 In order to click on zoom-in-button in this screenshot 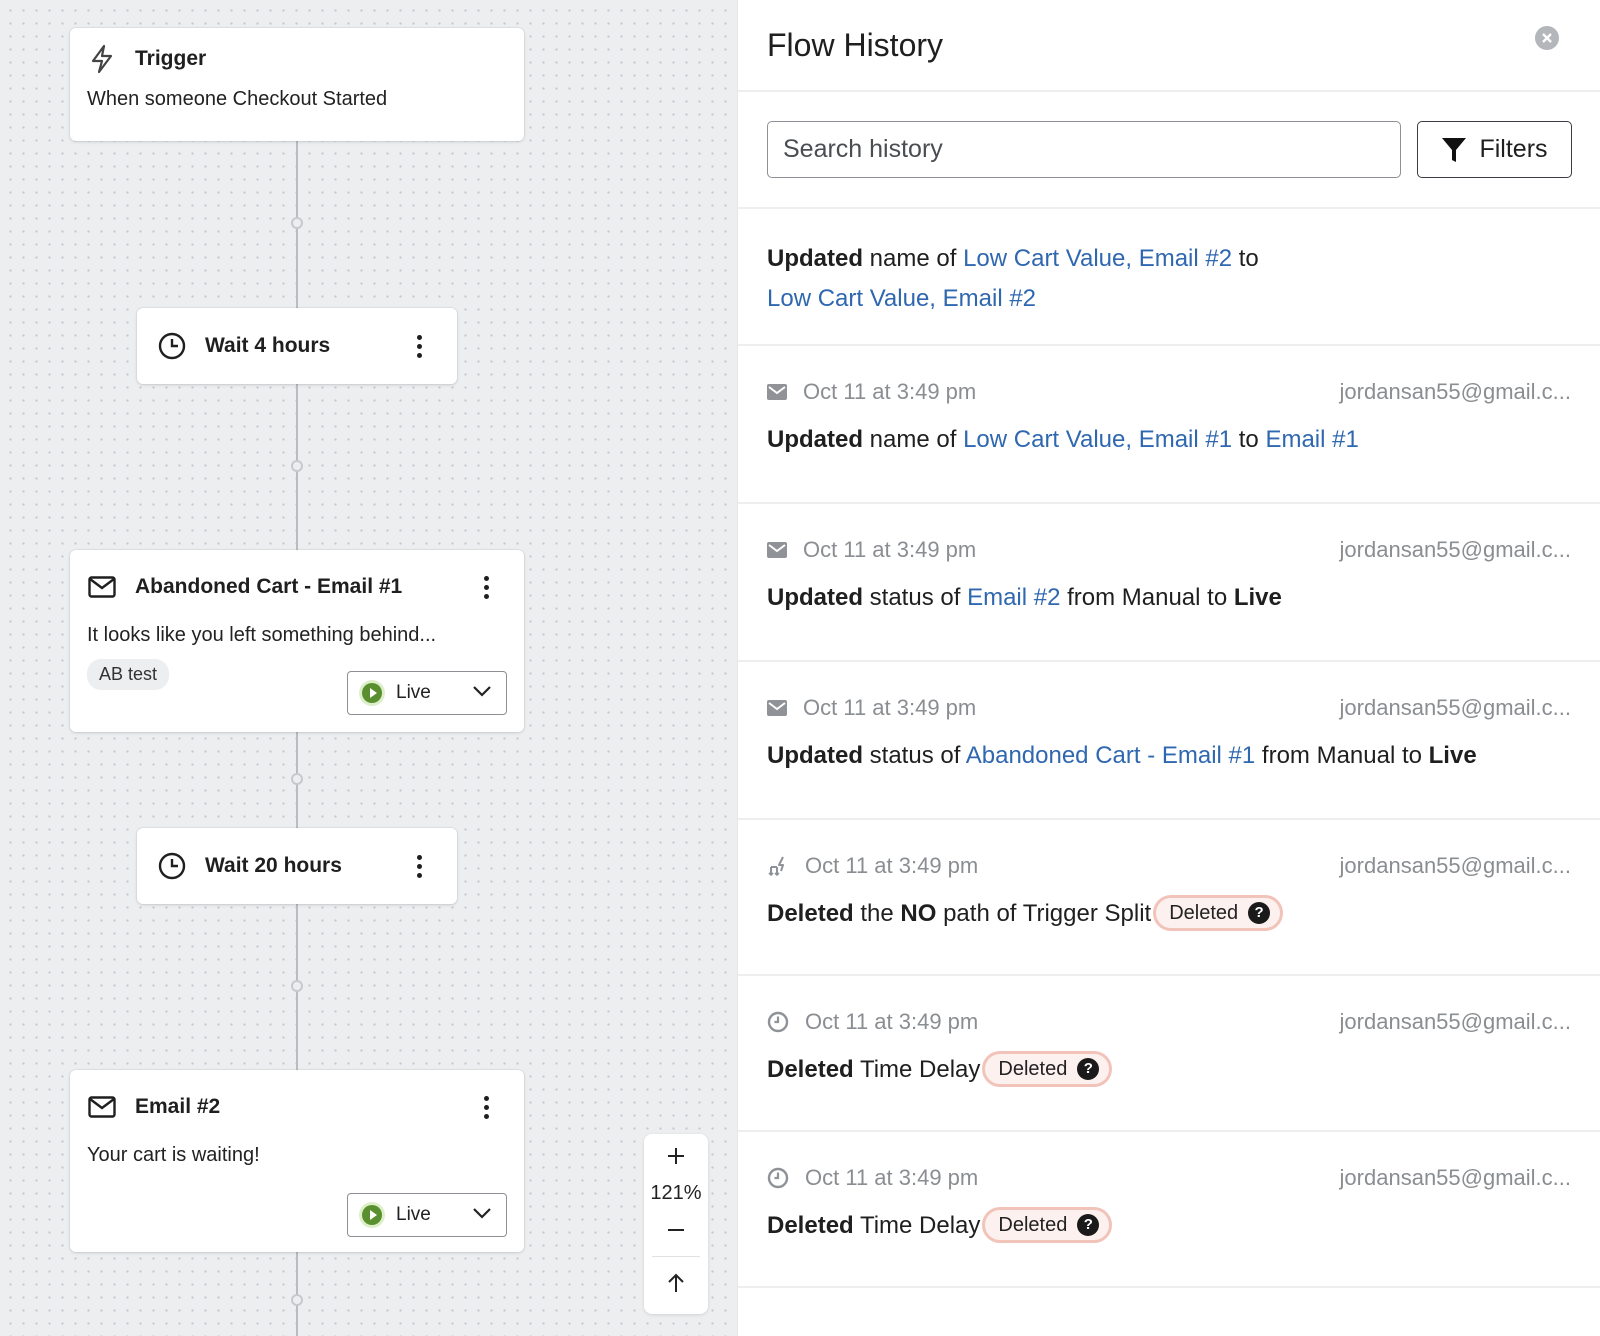, I will do `click(676, 1156)`.